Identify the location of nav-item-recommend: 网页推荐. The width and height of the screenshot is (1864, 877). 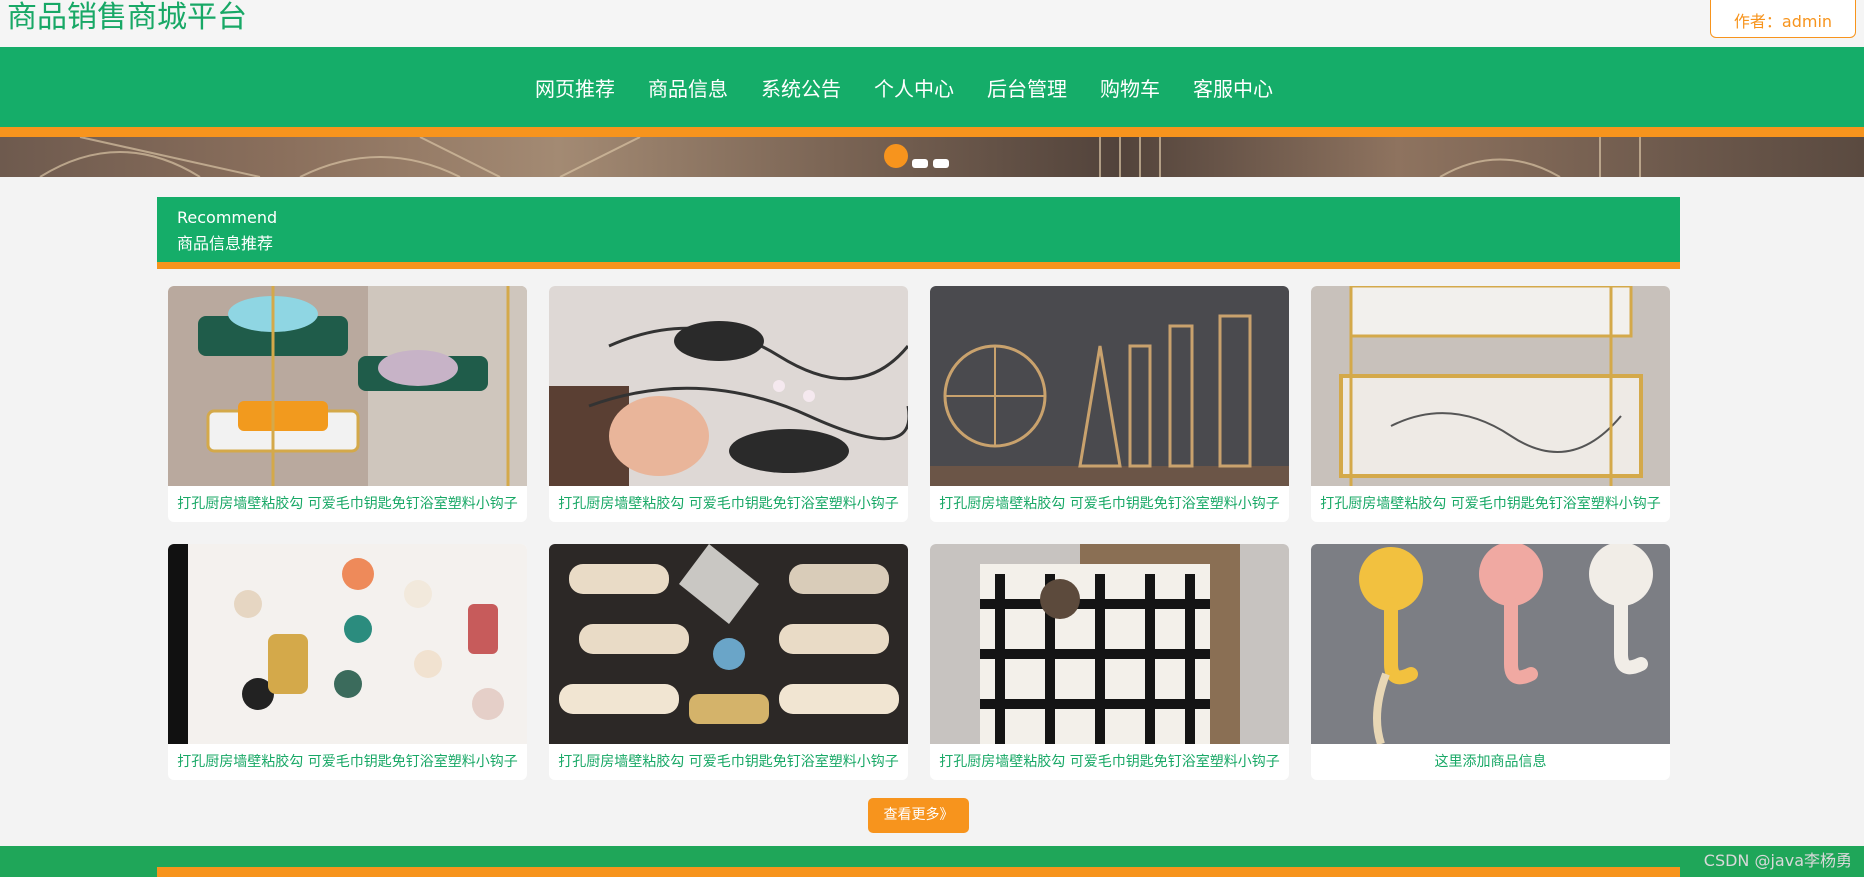
(575, 87).